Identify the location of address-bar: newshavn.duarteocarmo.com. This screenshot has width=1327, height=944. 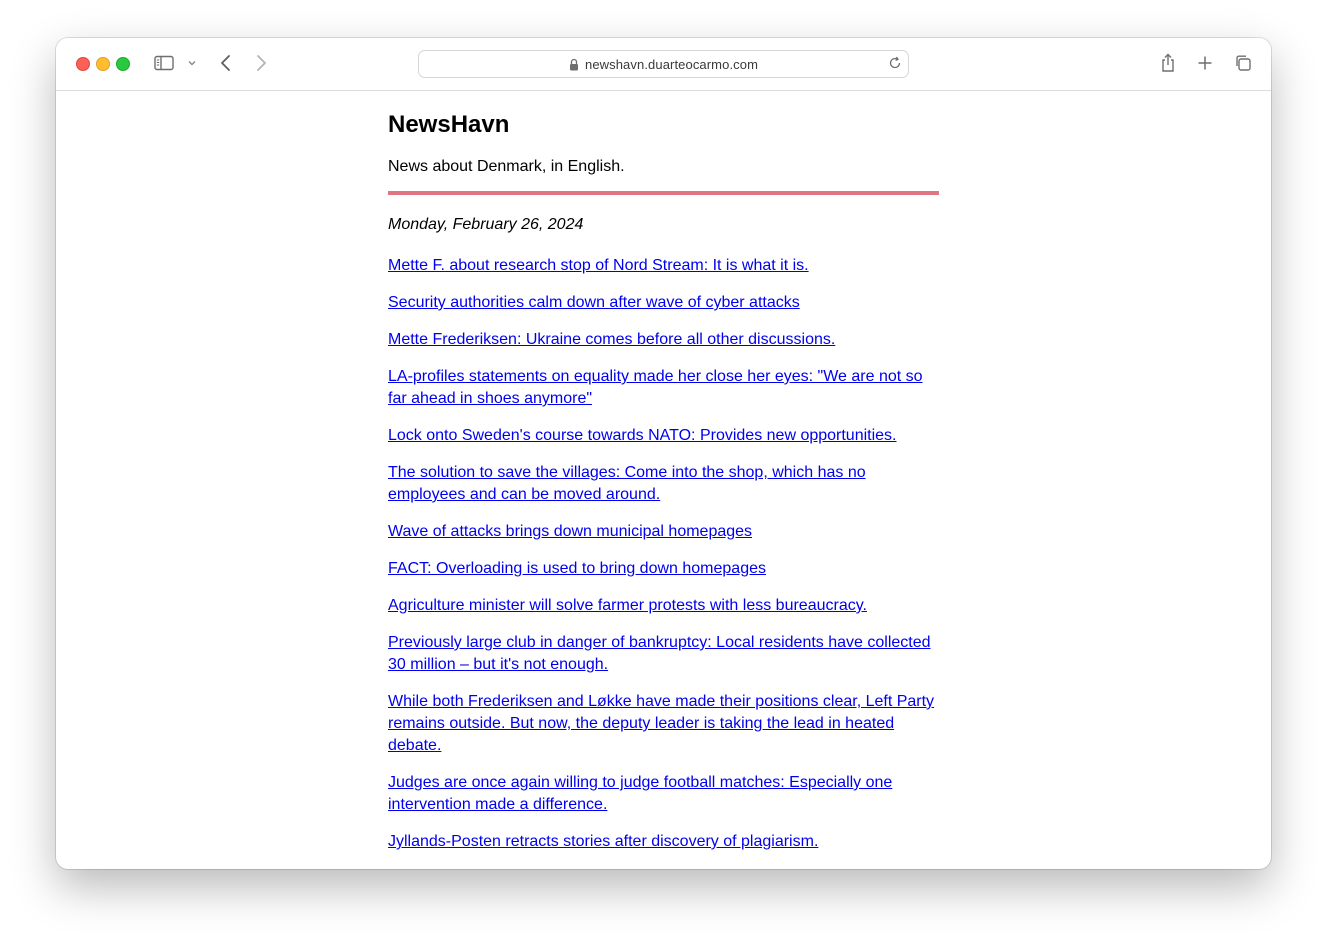
(663, 64).